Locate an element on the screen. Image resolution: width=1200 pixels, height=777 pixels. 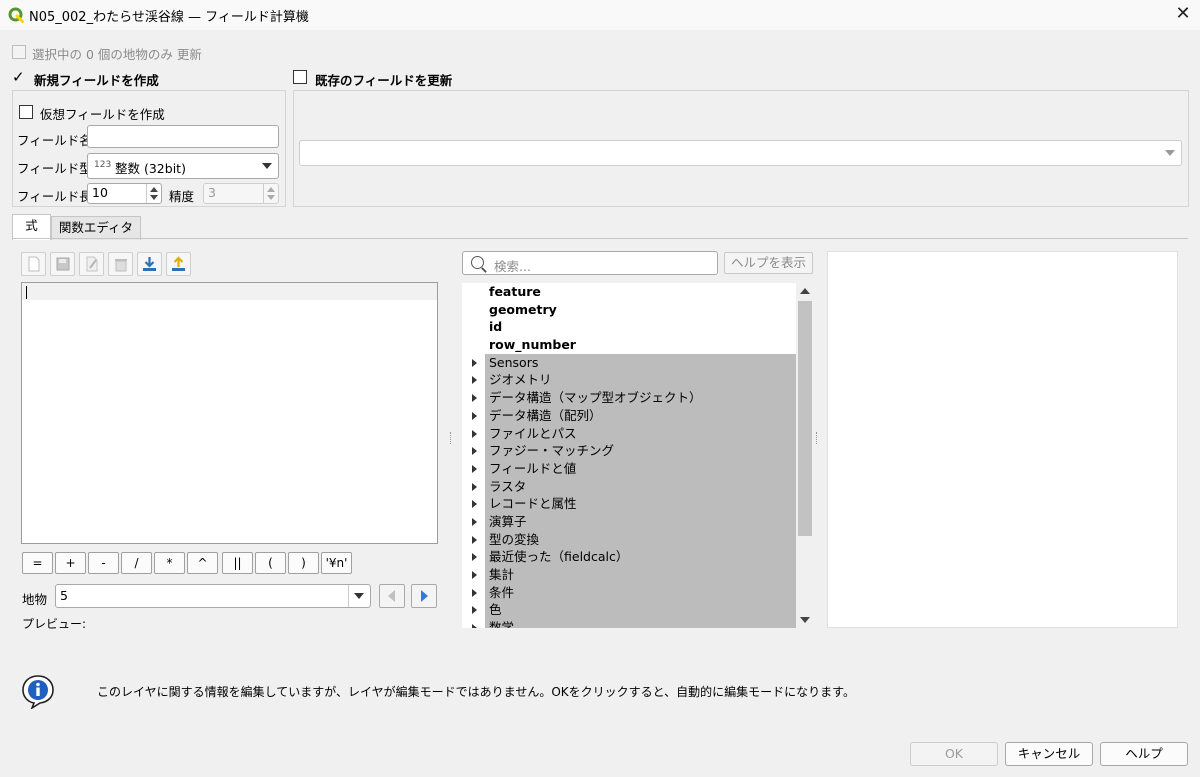
tree-group-fields-values: フィールドと値 is located at coordinates (629, 469).